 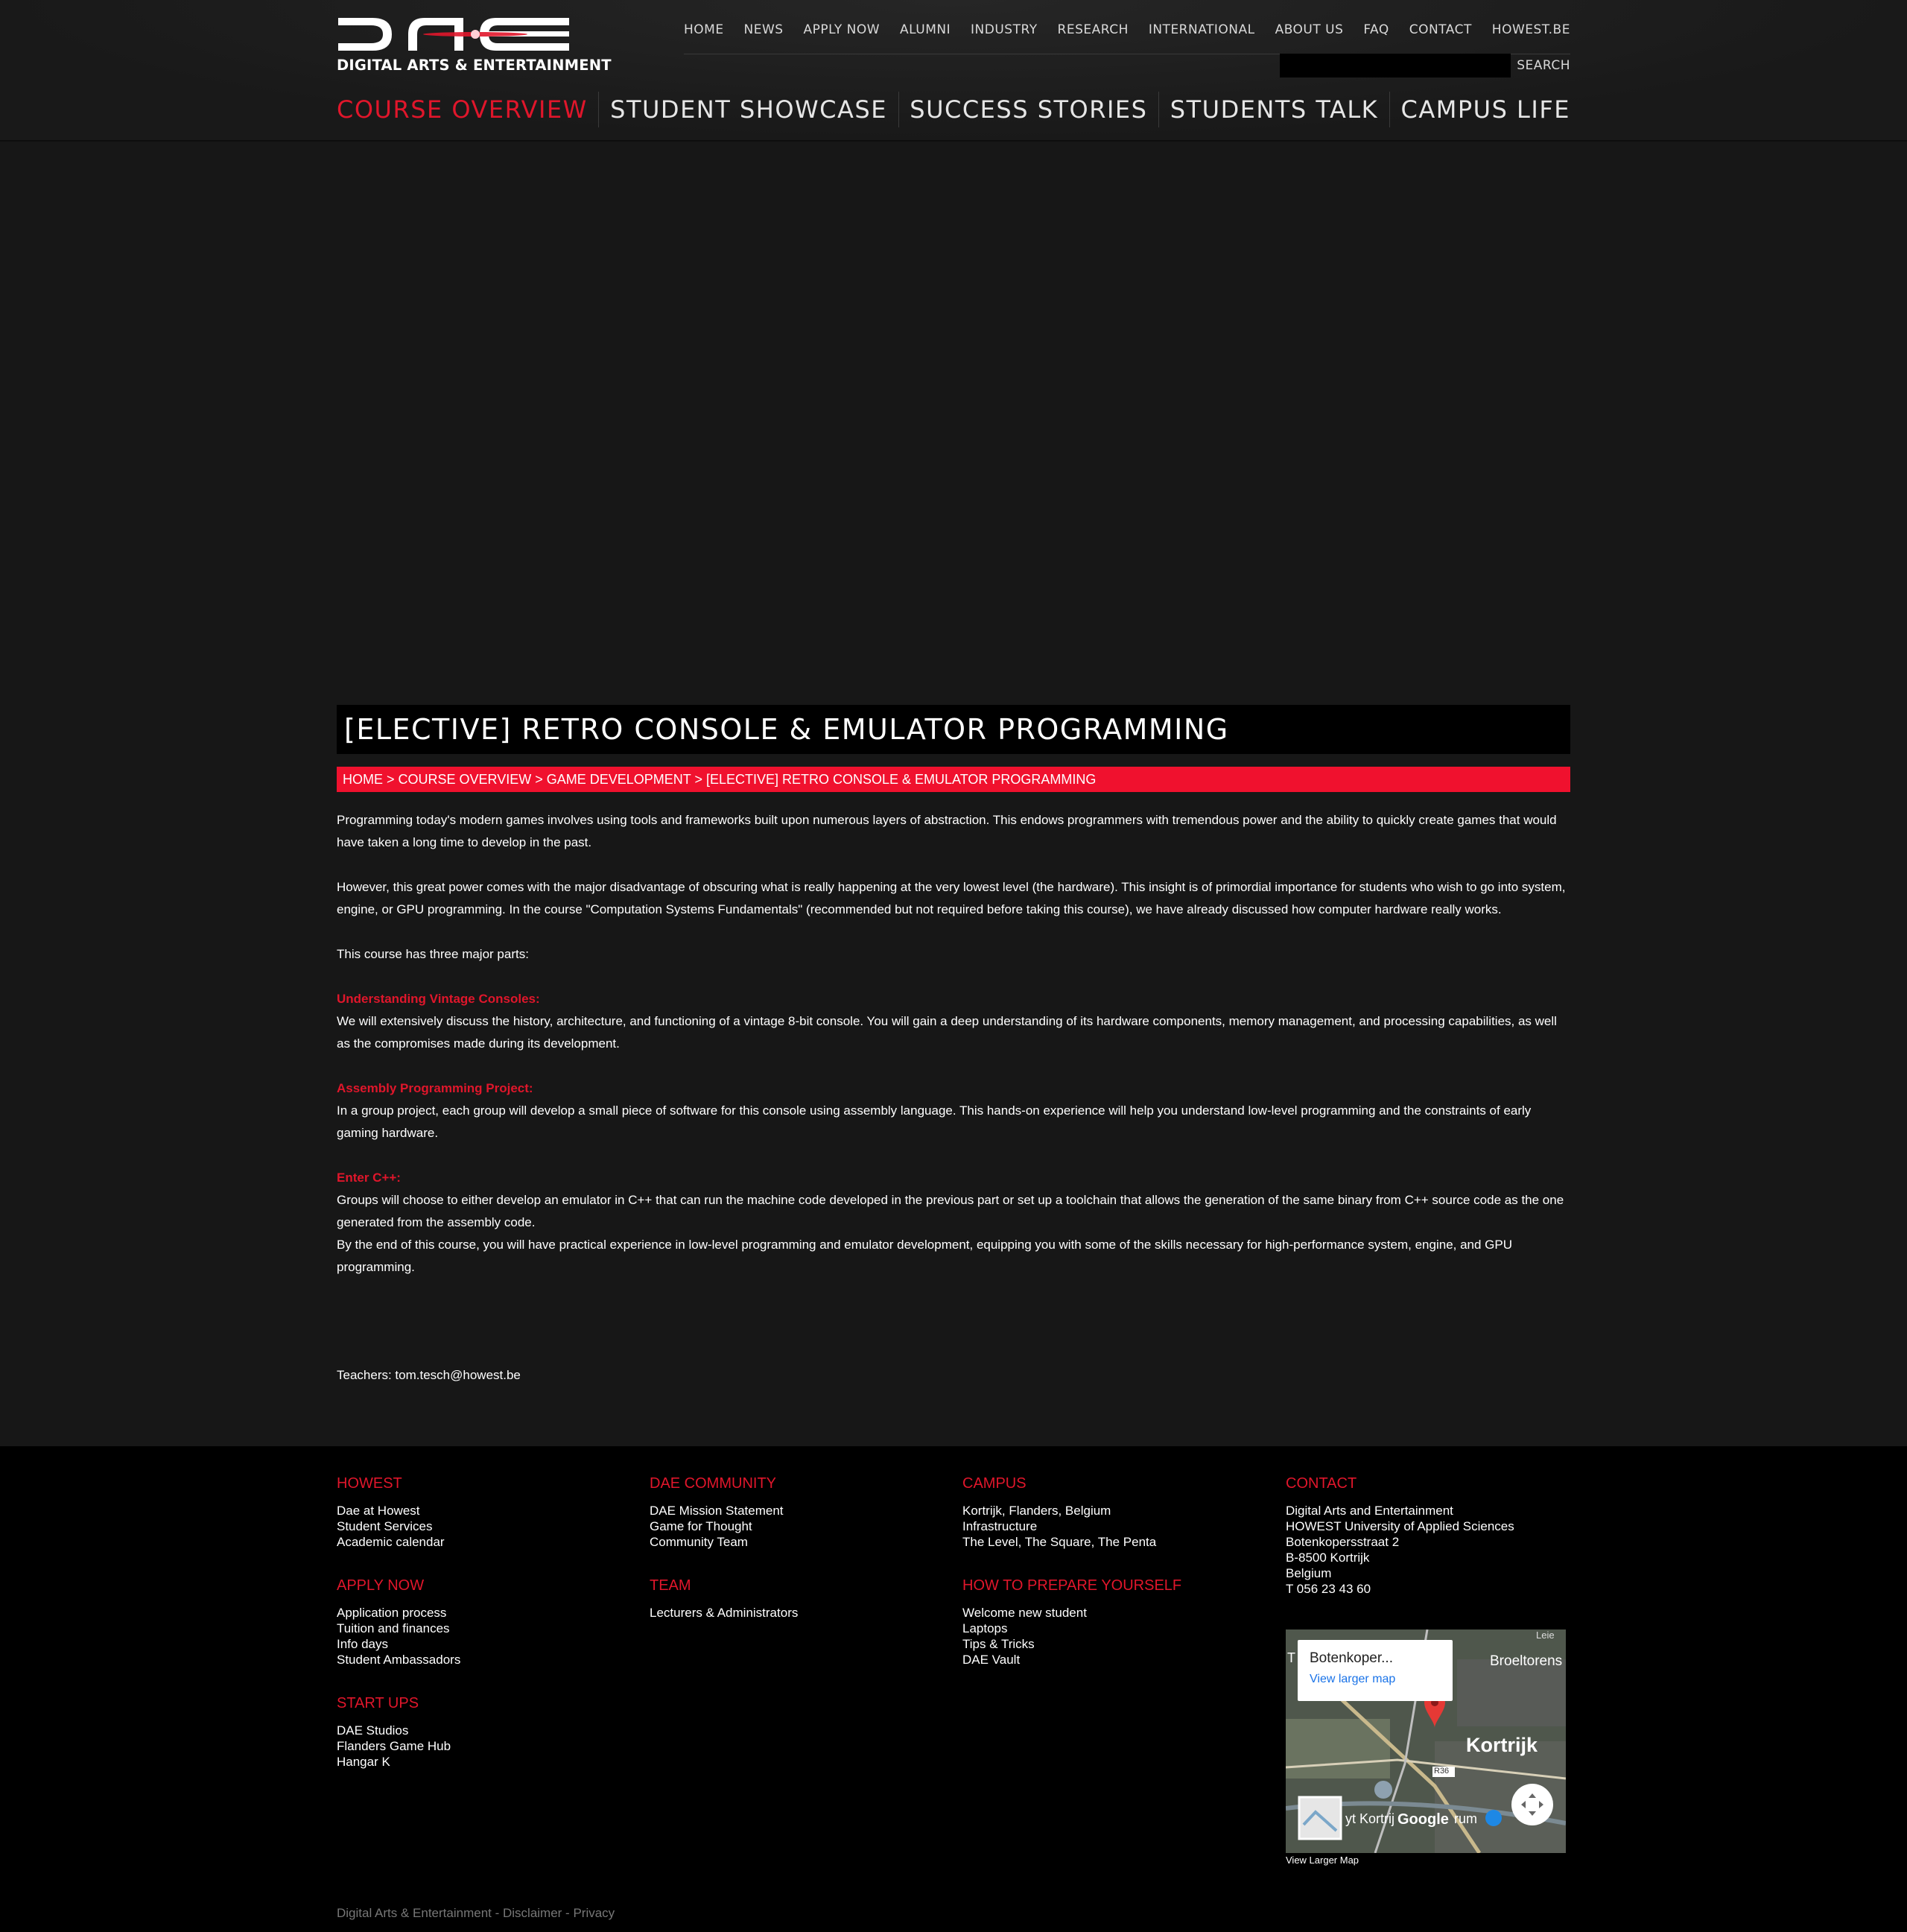 I want to click on footer-bottom-disclaimer: Disclaimer, so click(x=532, y=1913).